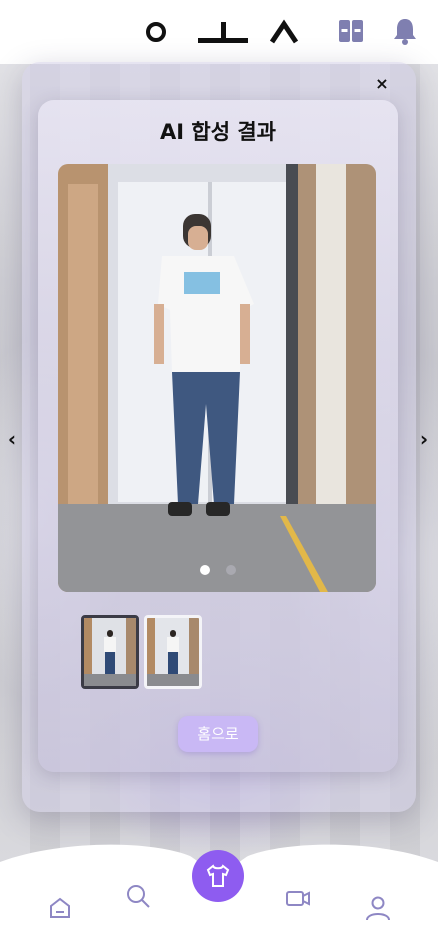  What do you see at coordinates (424, 439) in the screenshot?
I see `next-arrow-icon: ›` at bounding box center [424, 439].